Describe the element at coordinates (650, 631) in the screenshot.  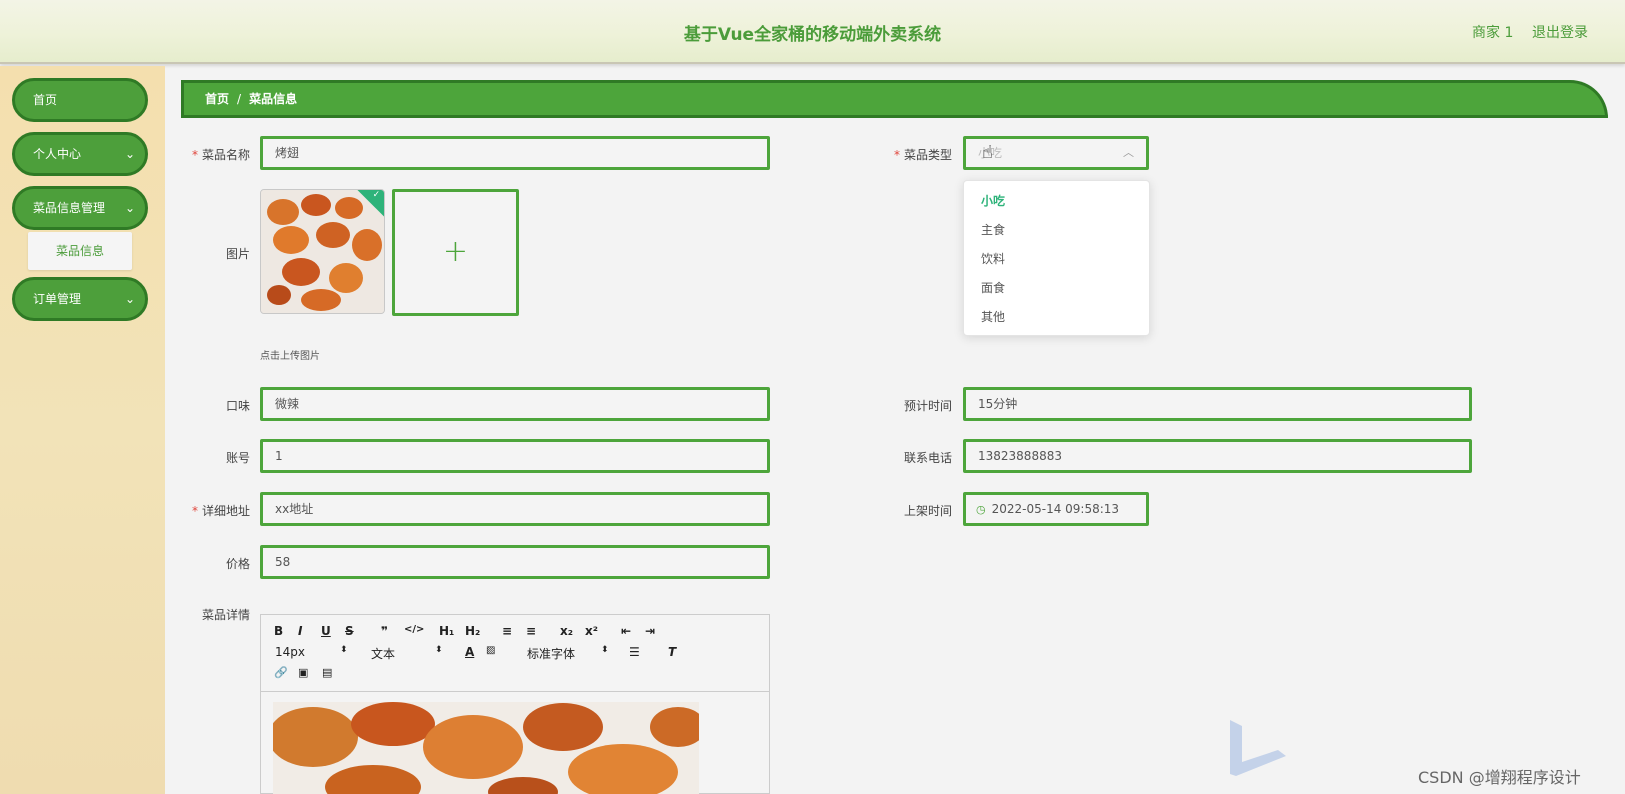
I see `indent-icon: ⇥` at that location.